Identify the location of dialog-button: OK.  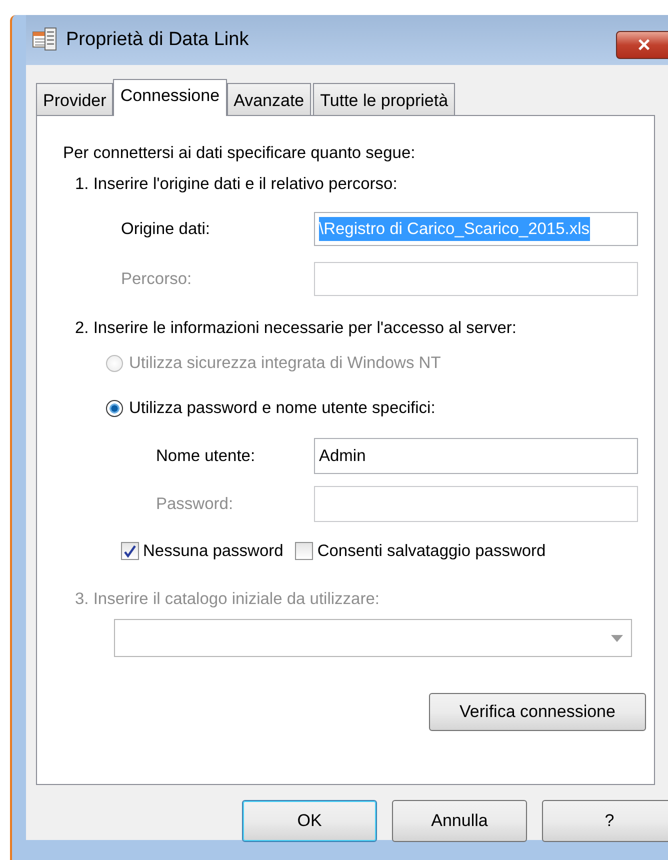
(309, 821).